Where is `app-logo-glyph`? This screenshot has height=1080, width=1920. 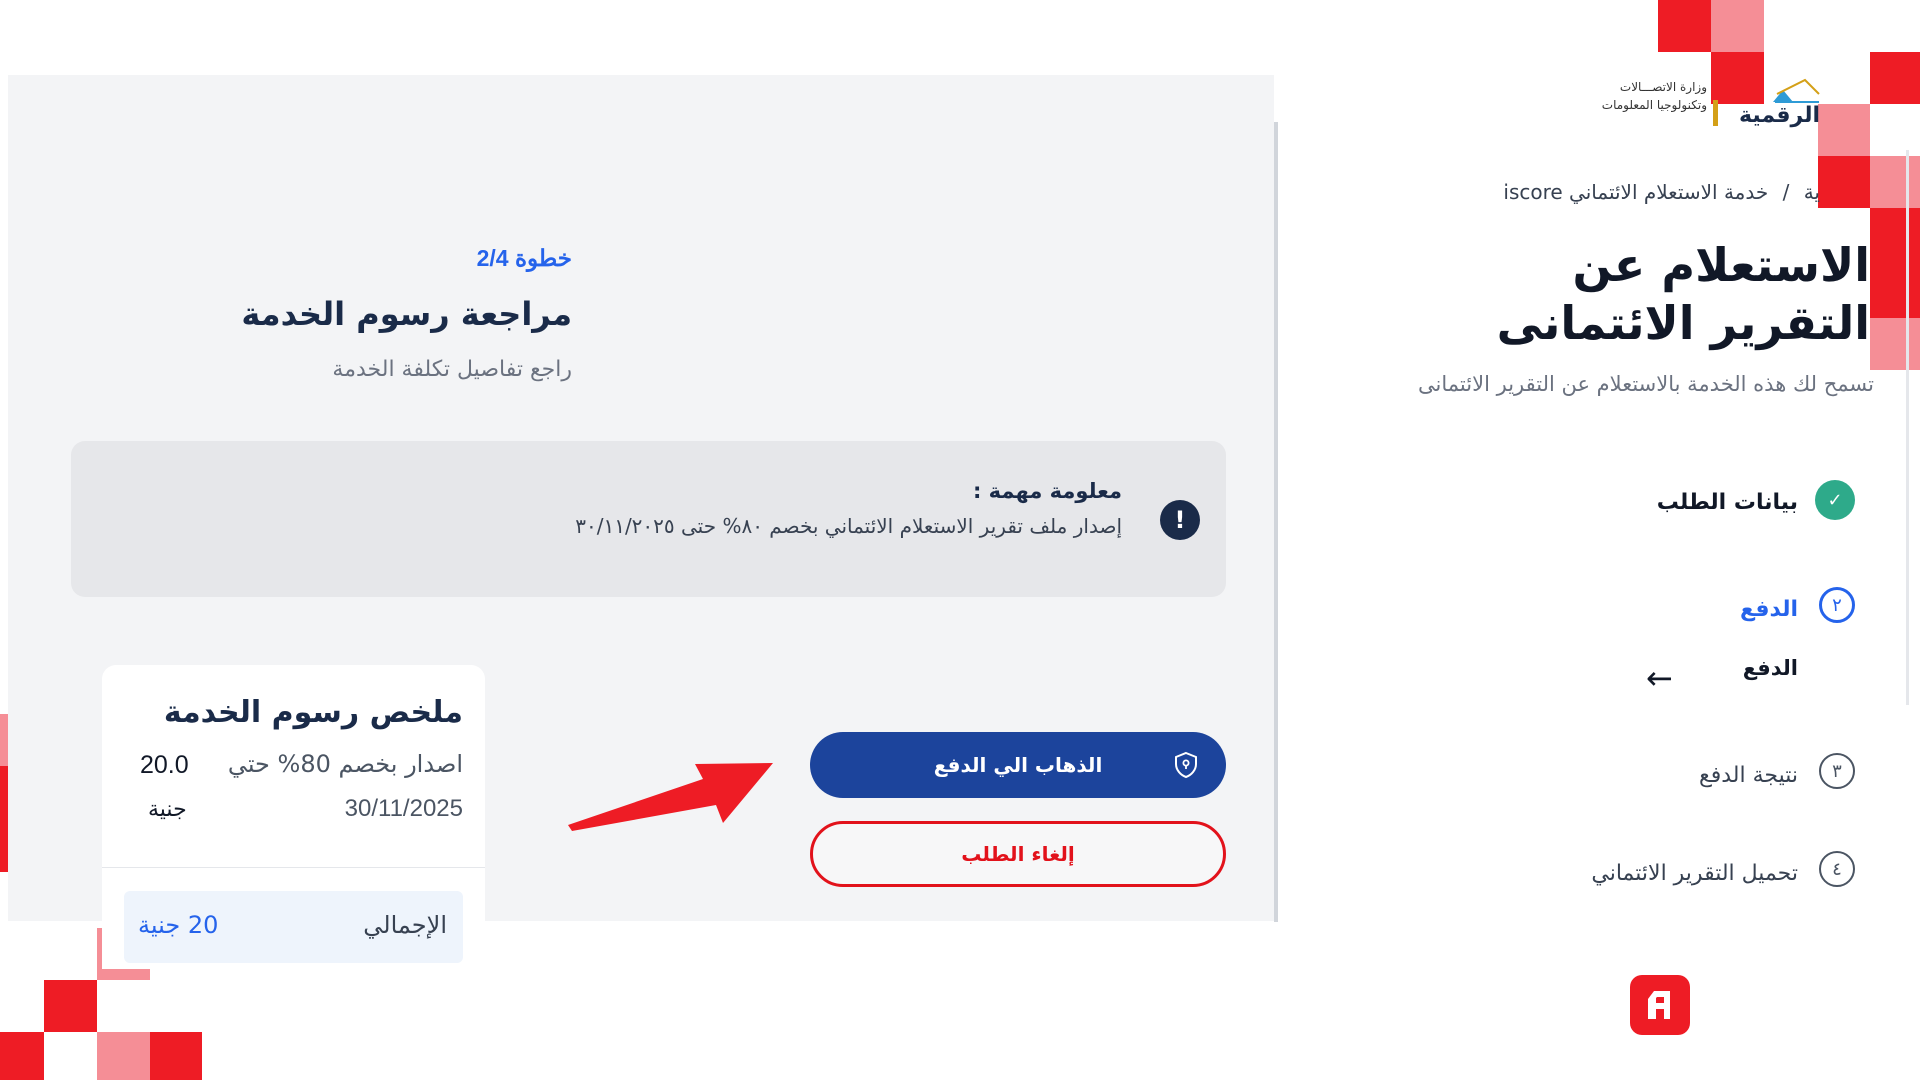 app-logo-glyph is located at coordinates (1659, 1005).